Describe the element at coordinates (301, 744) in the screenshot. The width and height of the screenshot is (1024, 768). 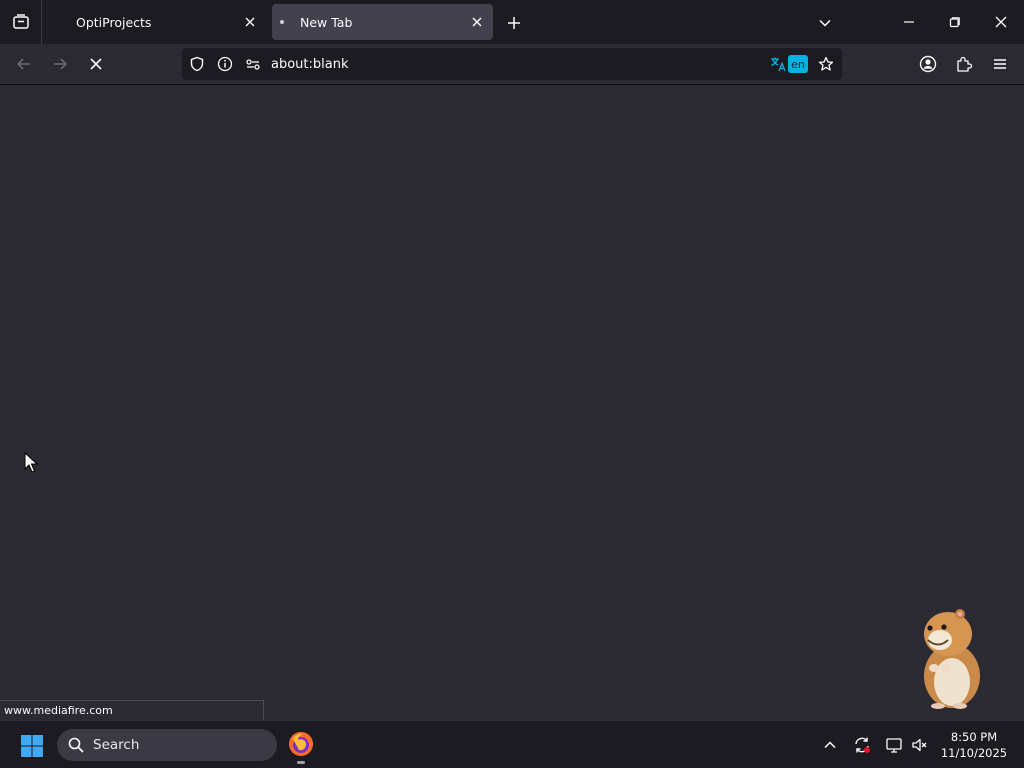
I see `firefox-icon` at that location.